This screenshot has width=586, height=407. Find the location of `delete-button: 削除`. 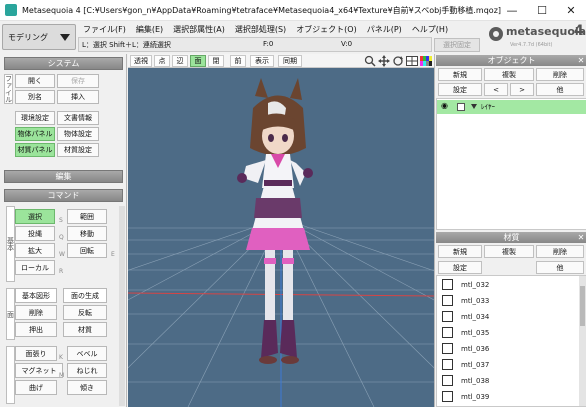

delete-button: 削除 is located at coordinates (36, 312).